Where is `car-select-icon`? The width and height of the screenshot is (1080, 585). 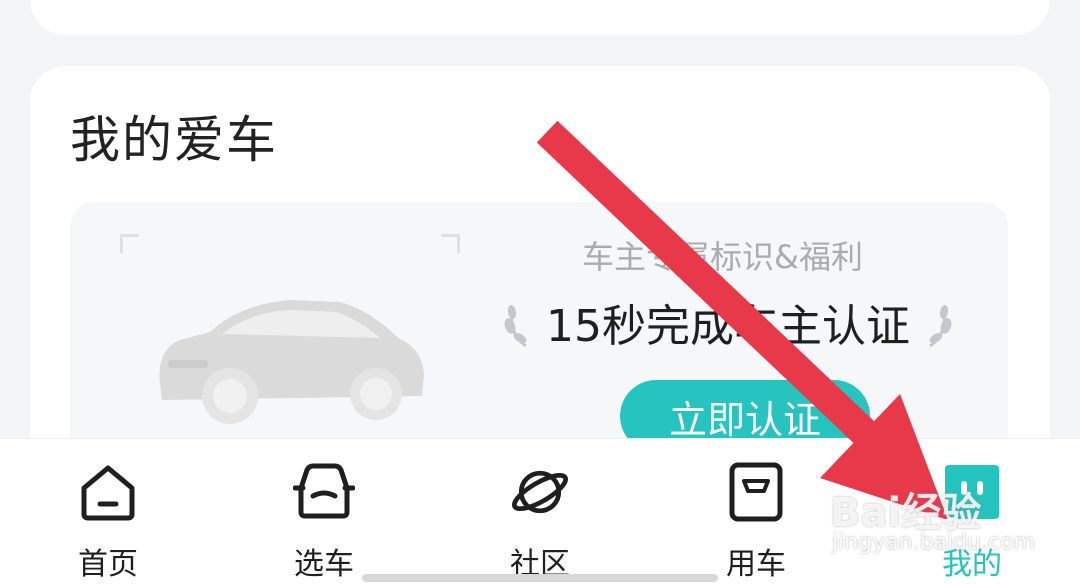 car-select-icon is located at coordinates (324, 492).